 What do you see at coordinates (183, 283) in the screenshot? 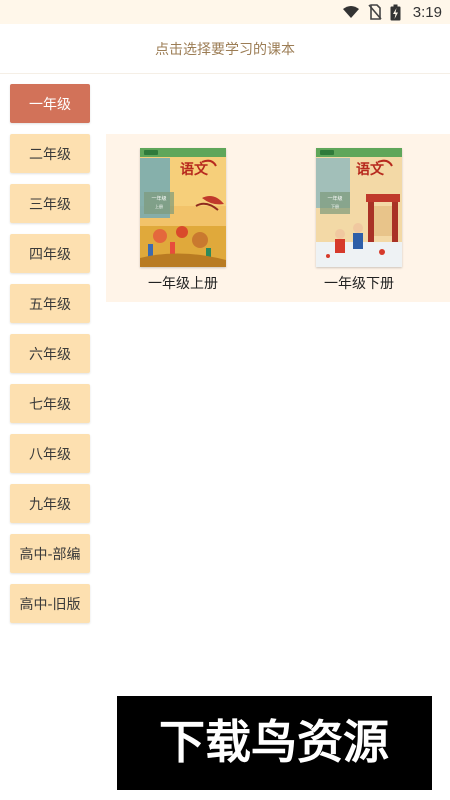
I see `book-title: 一年级上册` at bounding box center [183, 283].